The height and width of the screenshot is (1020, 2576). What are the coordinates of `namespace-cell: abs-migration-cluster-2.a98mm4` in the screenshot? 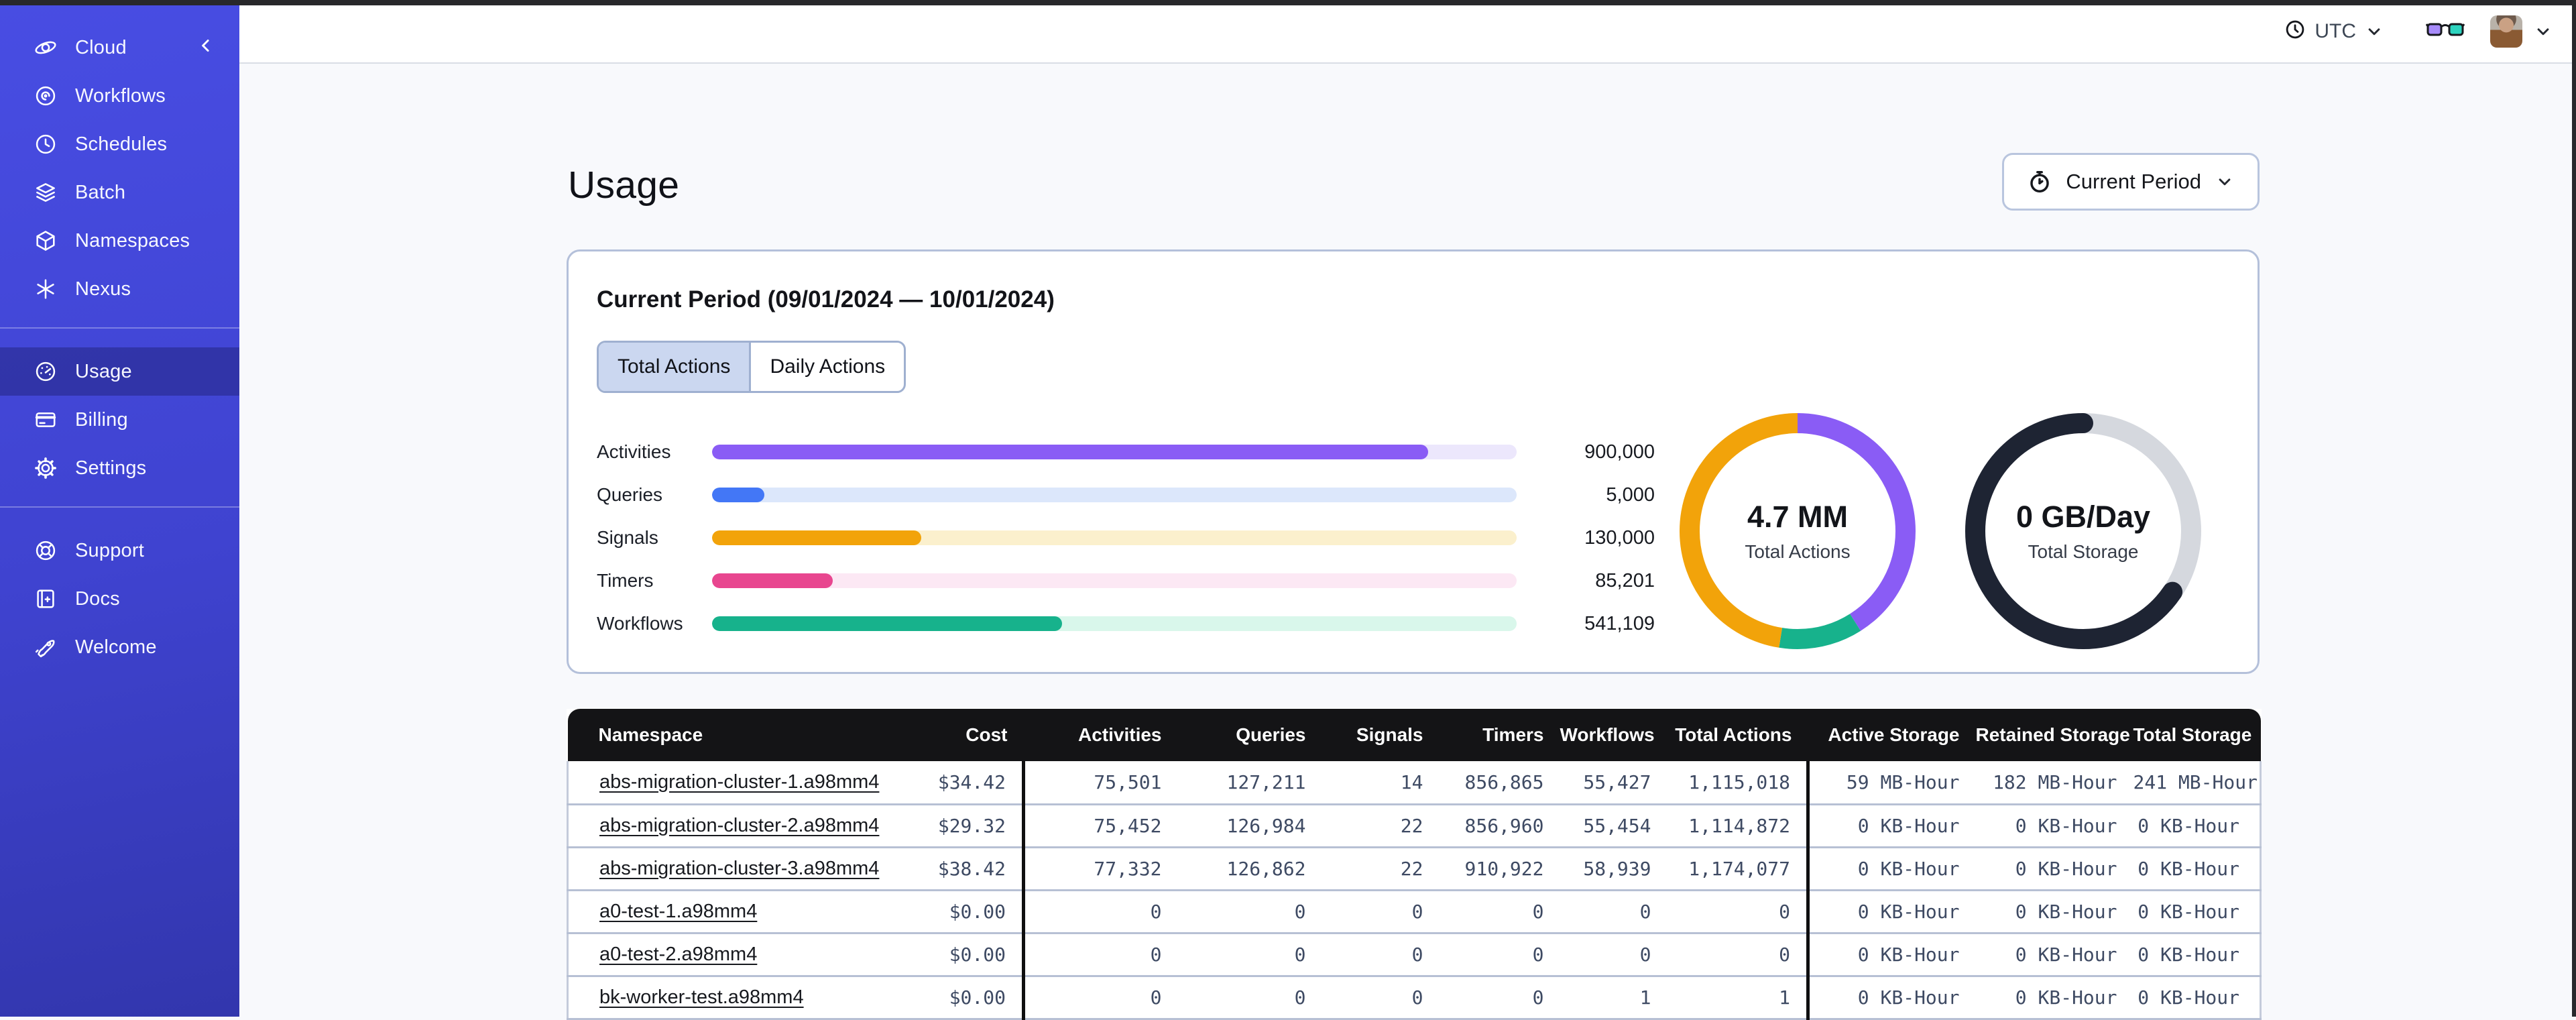 It's located at (729, 825).